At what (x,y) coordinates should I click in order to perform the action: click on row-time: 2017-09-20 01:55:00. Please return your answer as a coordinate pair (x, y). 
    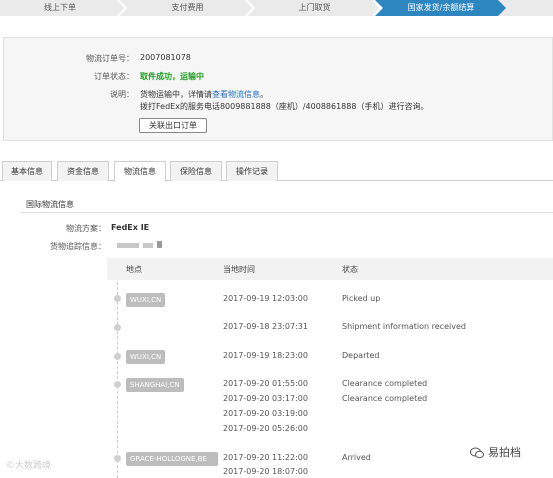
    Looking at the image, I should click on (265, 383).